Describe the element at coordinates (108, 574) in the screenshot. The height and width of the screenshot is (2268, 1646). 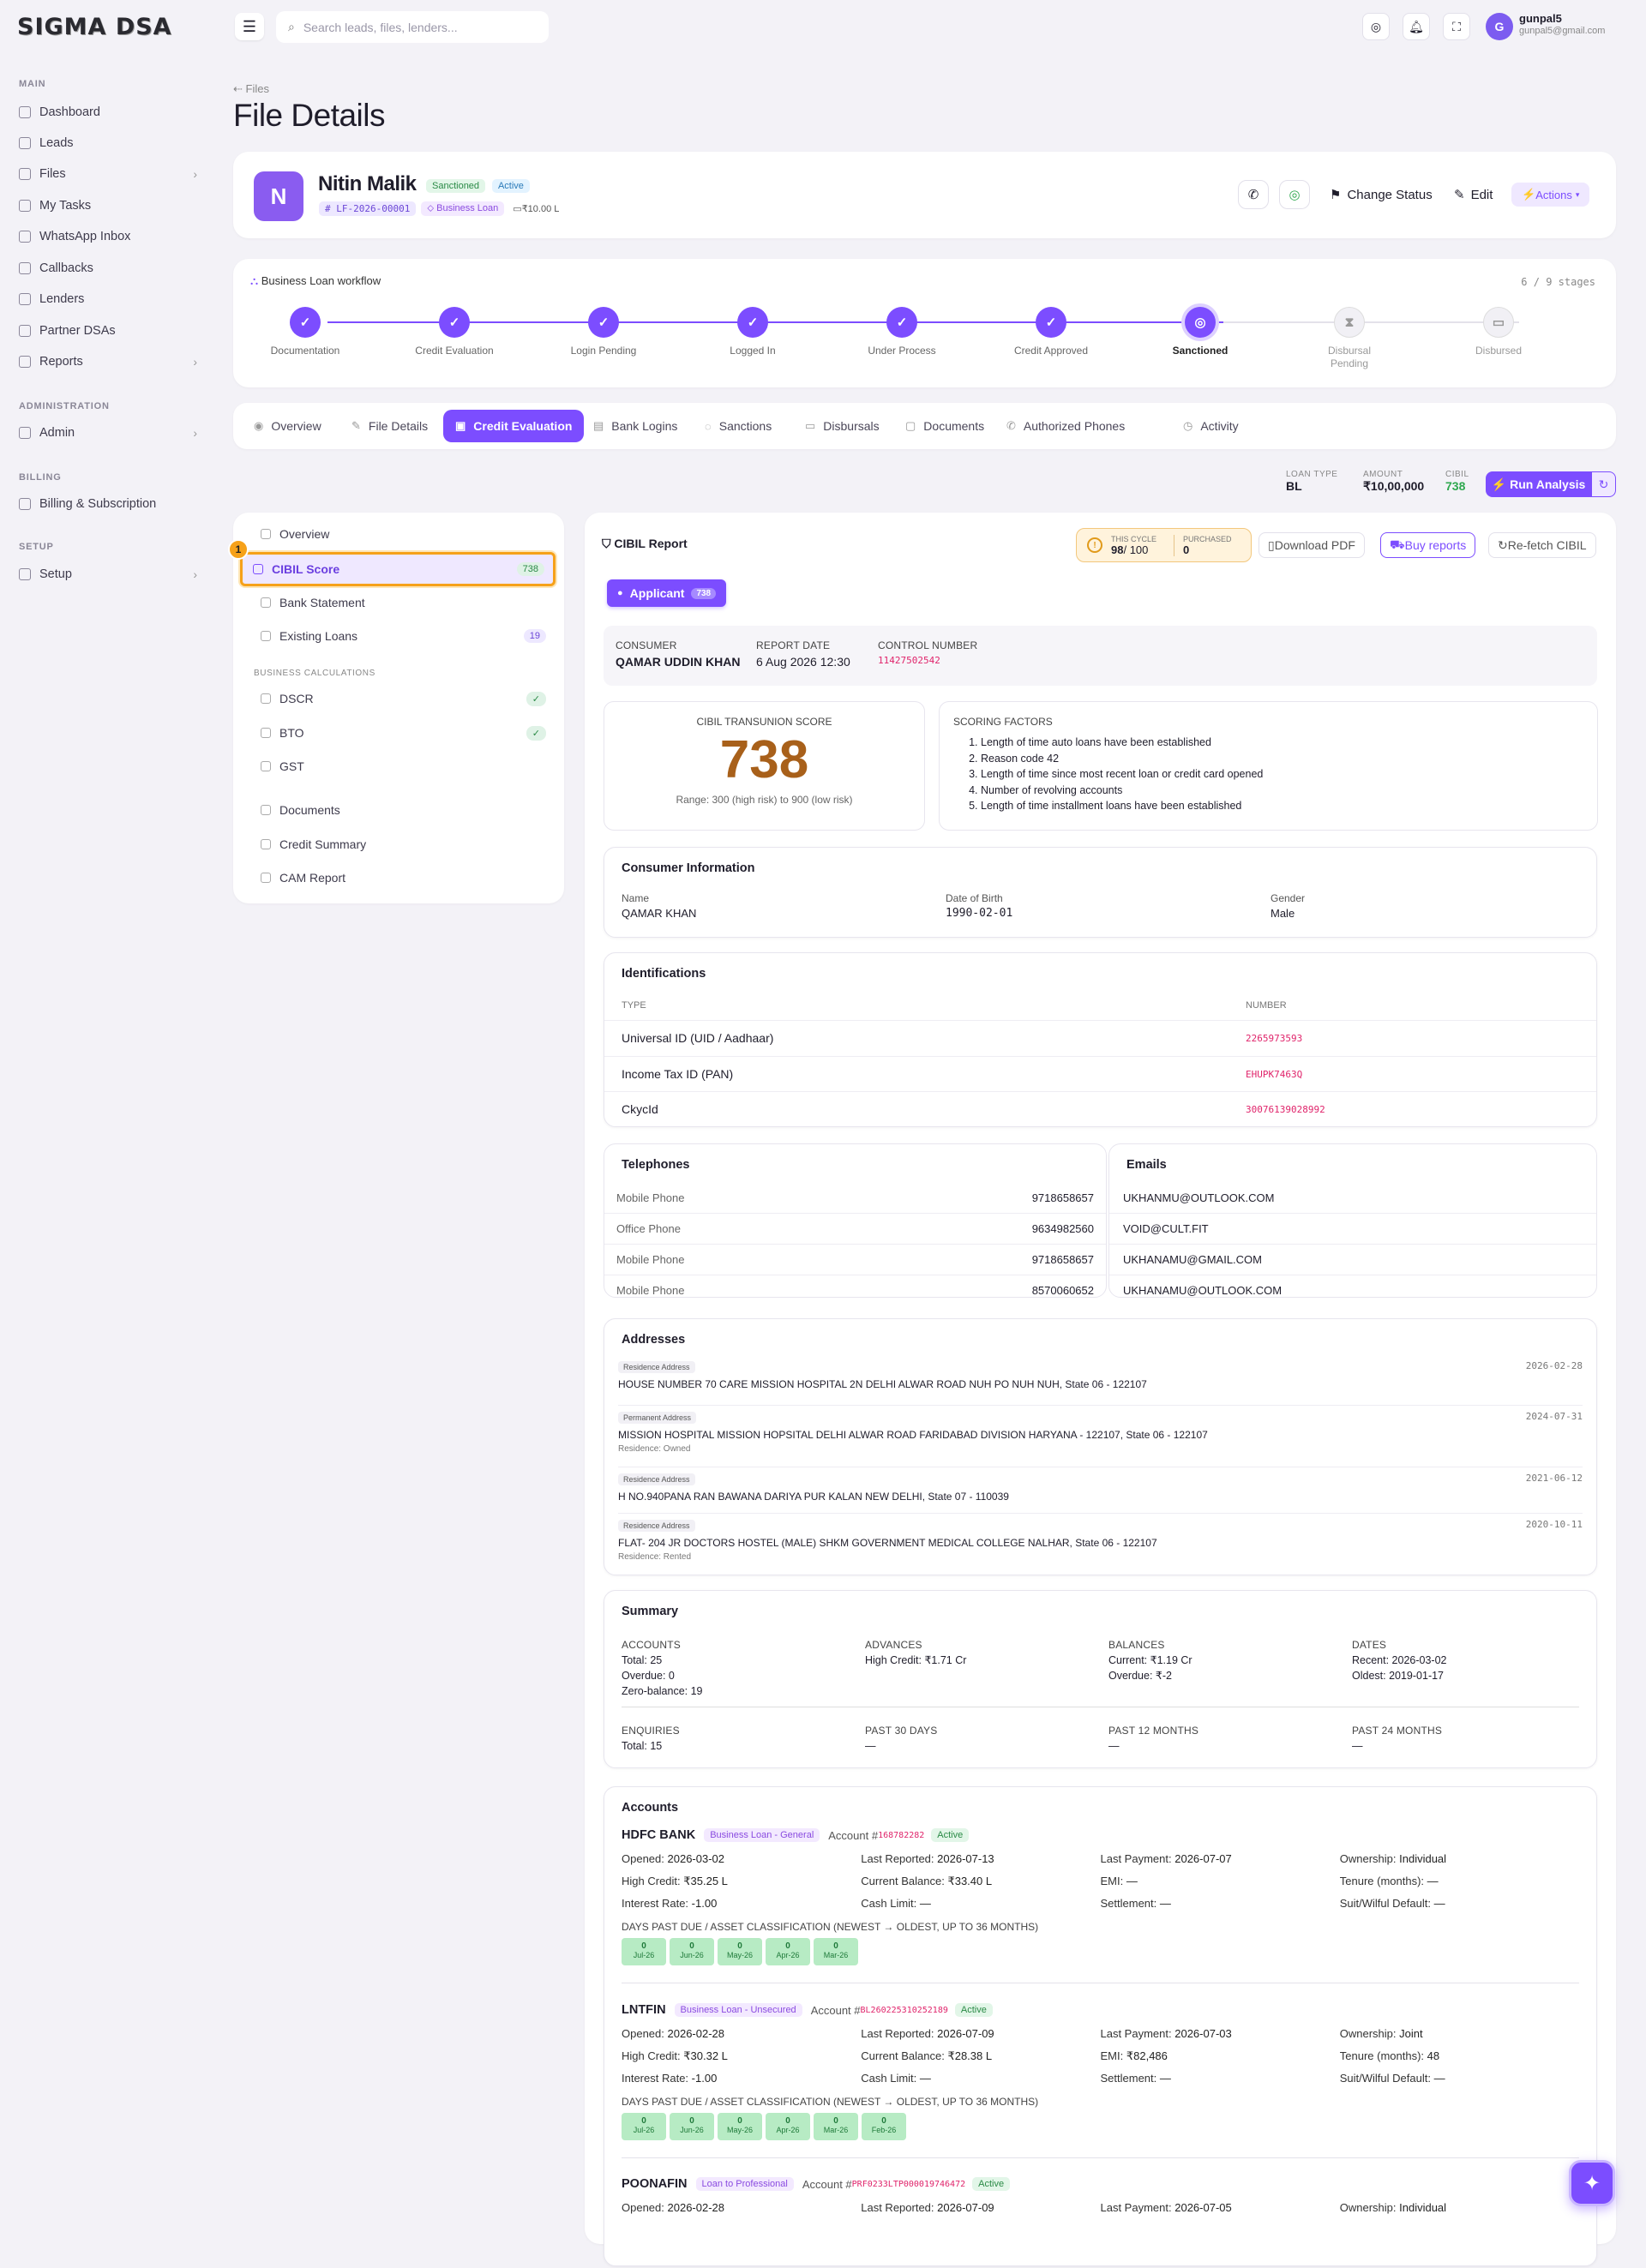
I see `sidebar-item-setup: Setup ›` at that location.